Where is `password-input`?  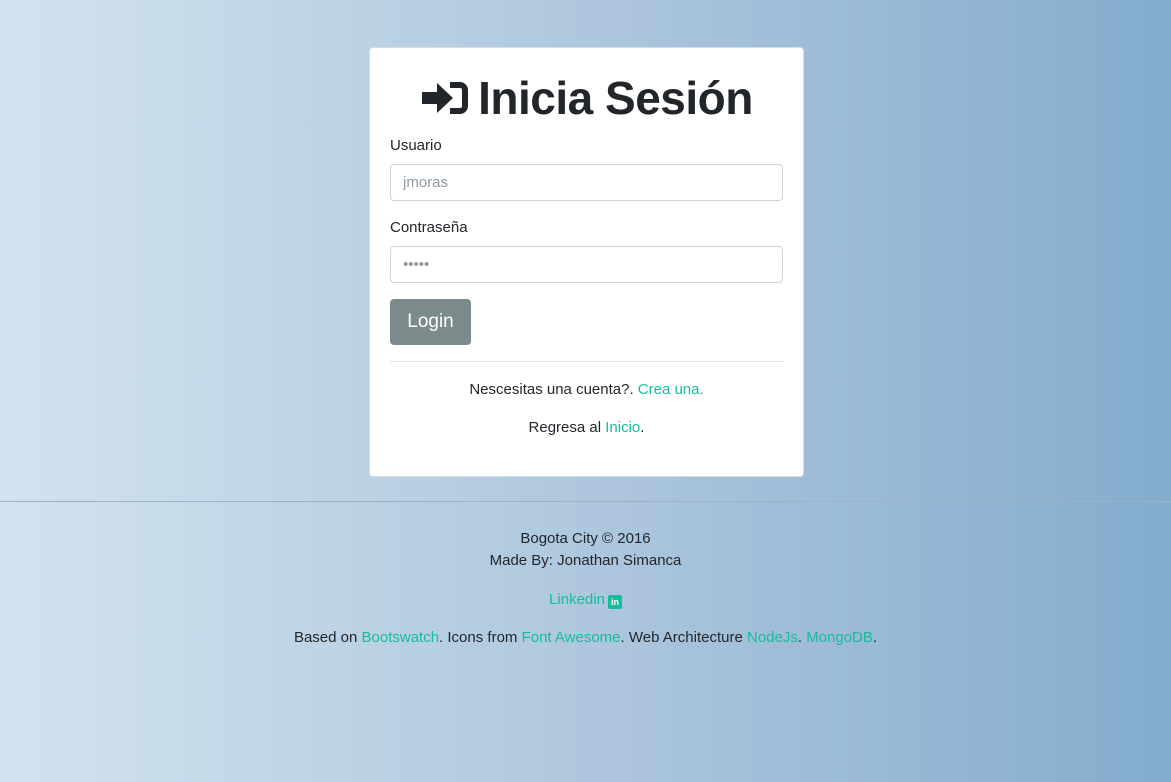
password-input is located at coordinates (586, 264).